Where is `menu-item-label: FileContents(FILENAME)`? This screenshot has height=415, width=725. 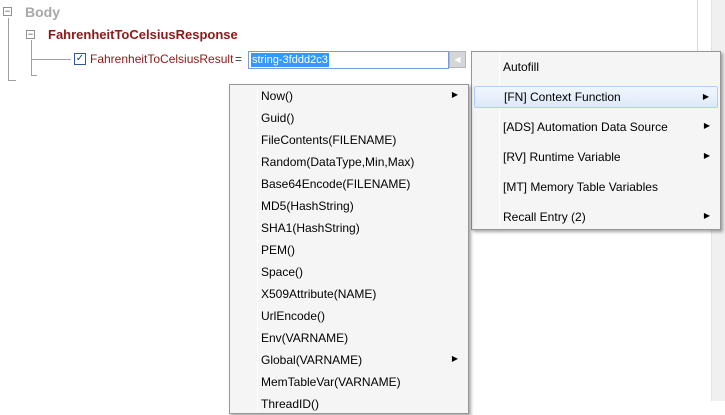 menu-item-label: FileContents(FILENAME) is located at coordinates (329, 140).